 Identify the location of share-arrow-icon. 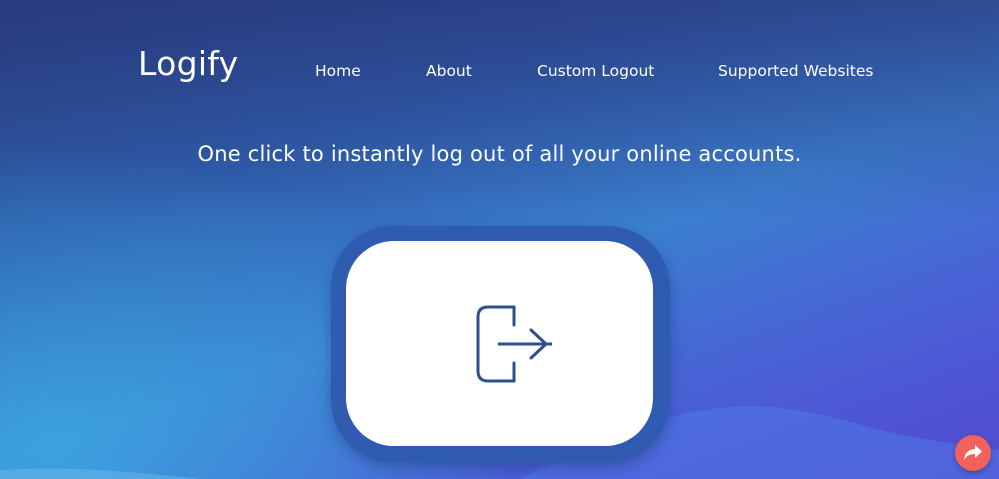
(973, 452).